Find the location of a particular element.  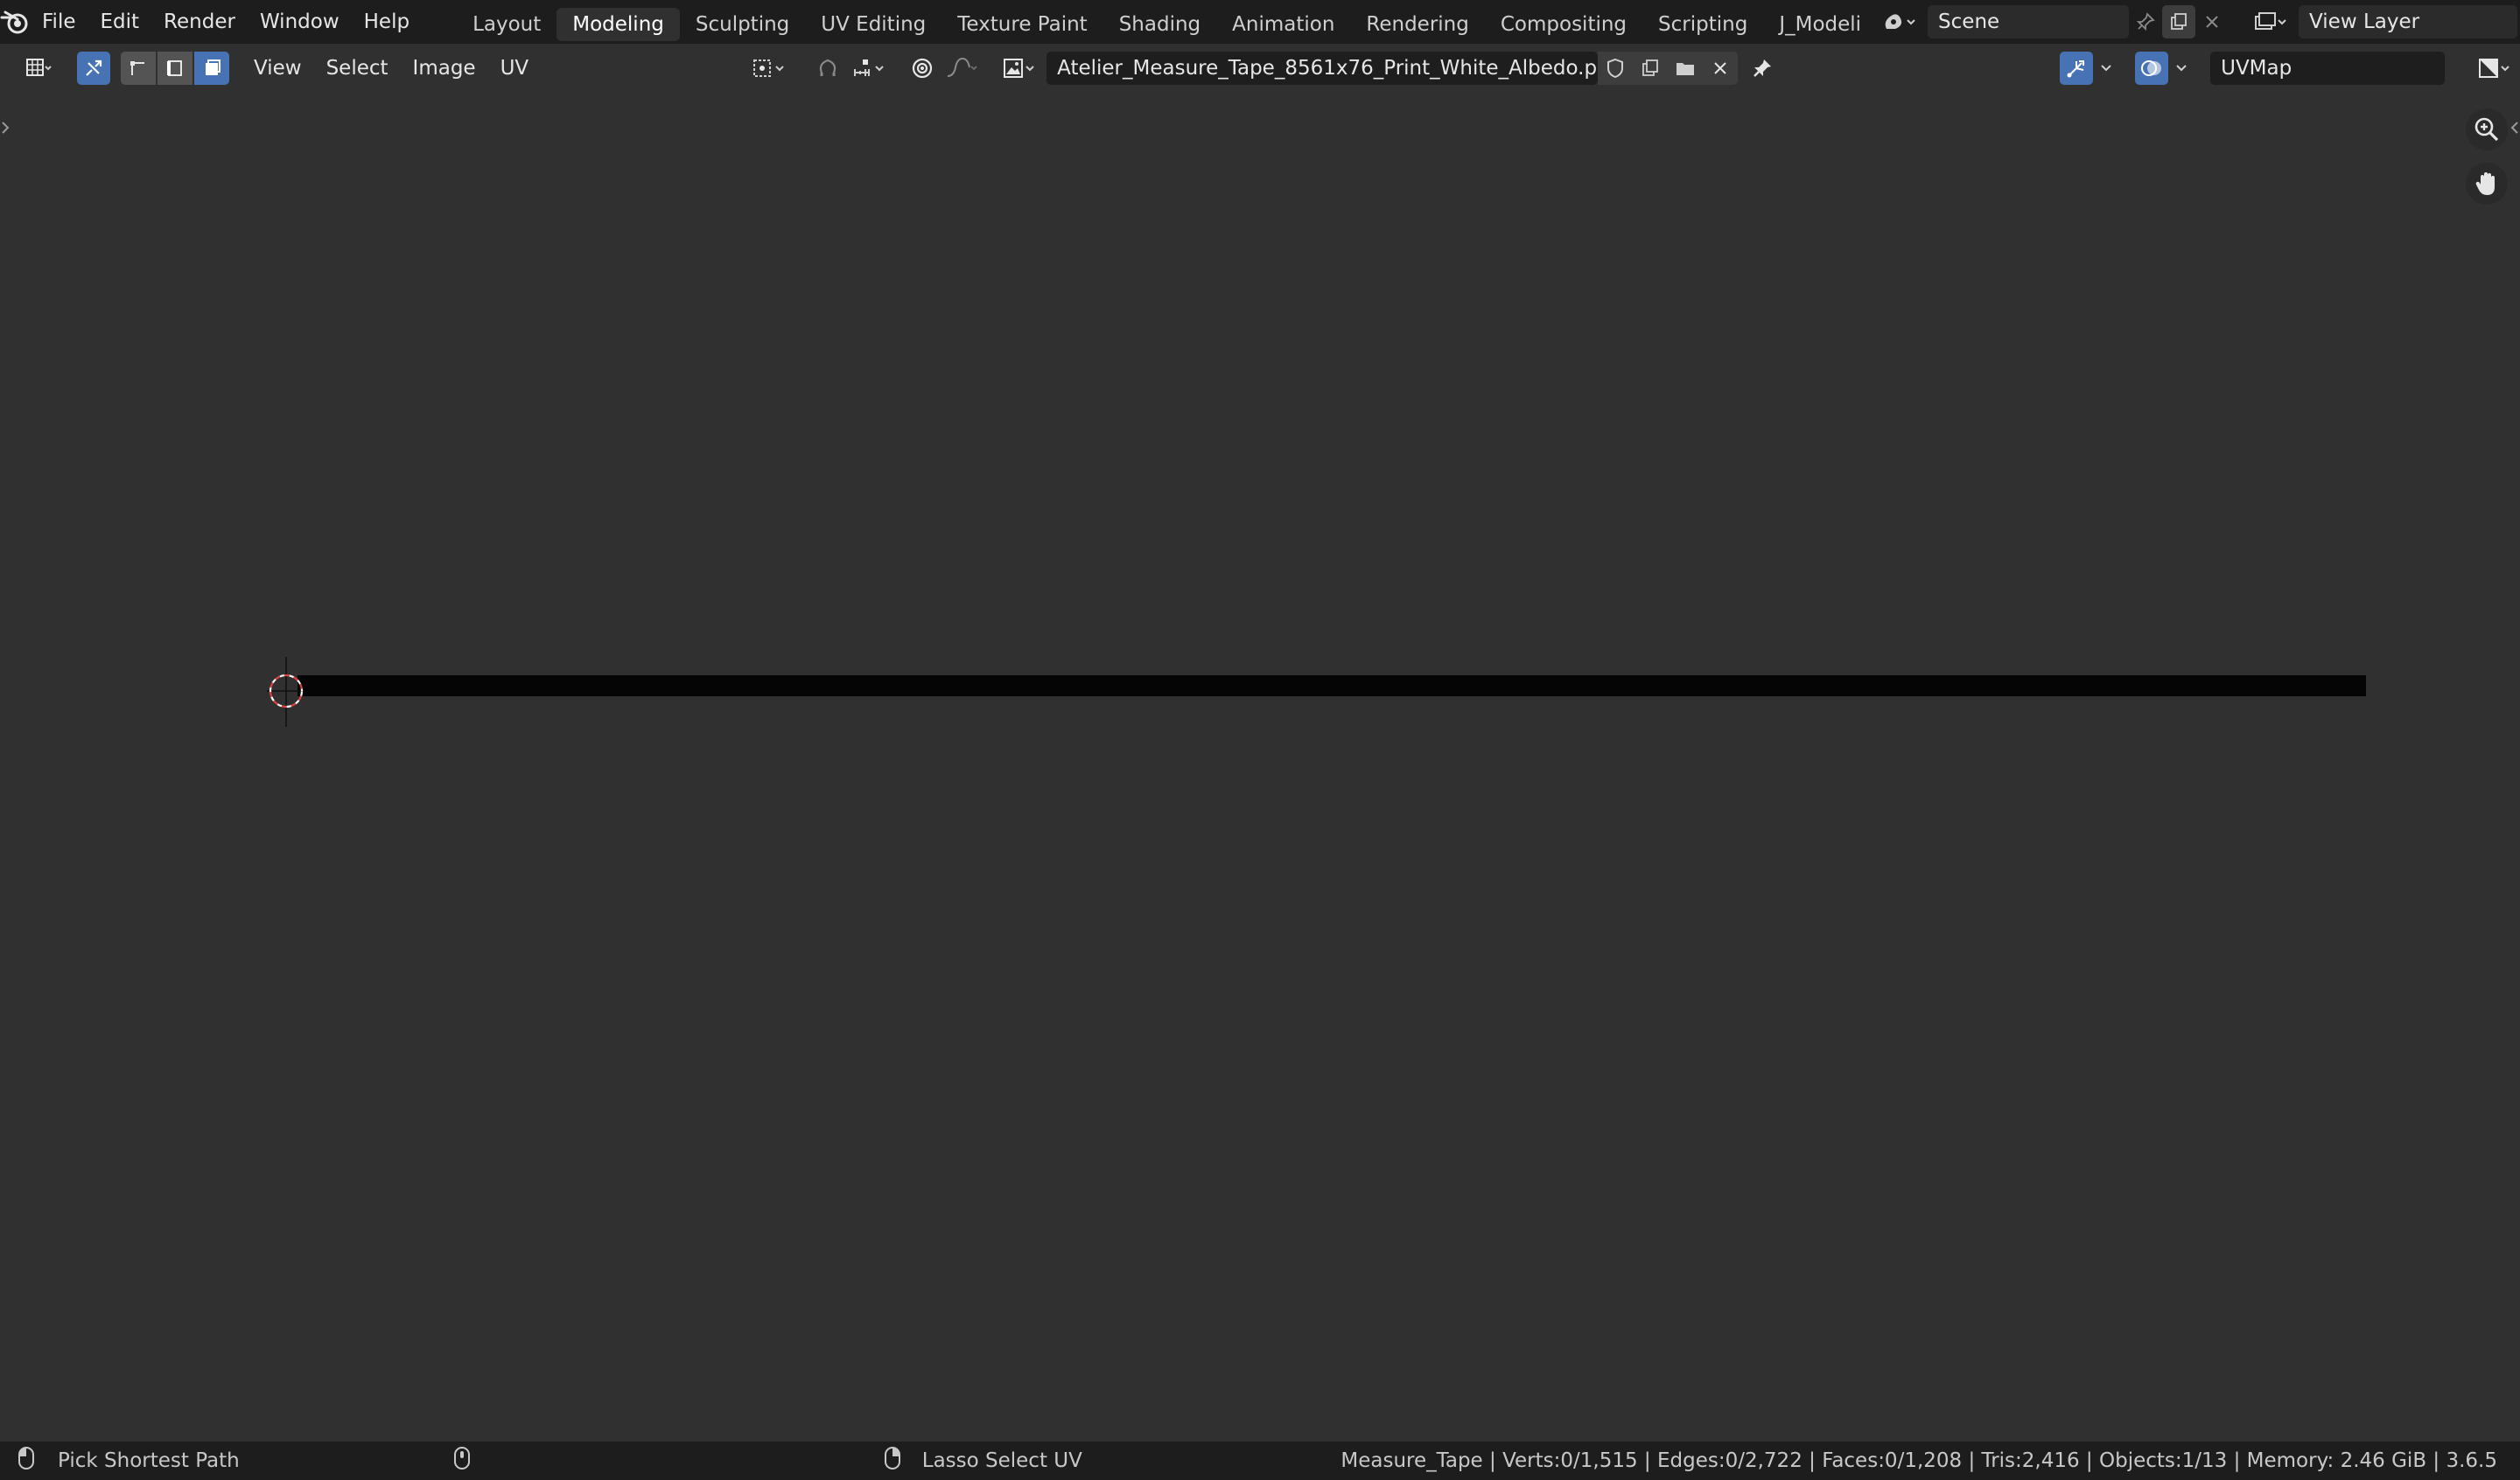

menu-edit: Edit is located at coordinates (120, 22).